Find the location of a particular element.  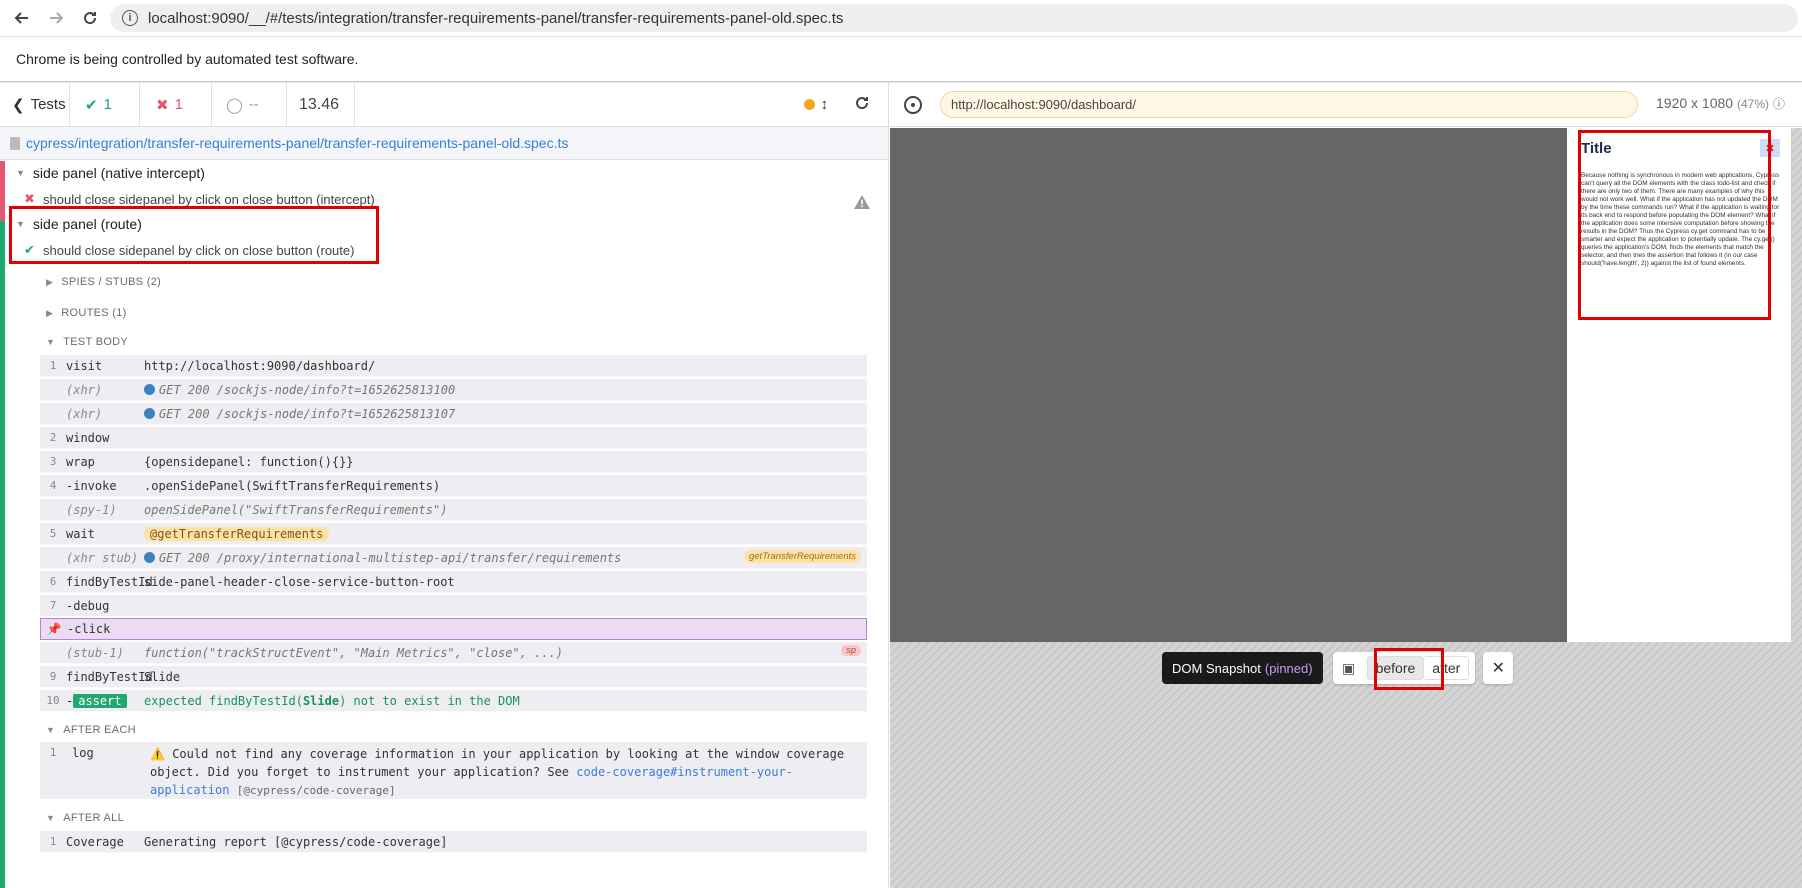

reload-icon is located at coordinates (90, 18).